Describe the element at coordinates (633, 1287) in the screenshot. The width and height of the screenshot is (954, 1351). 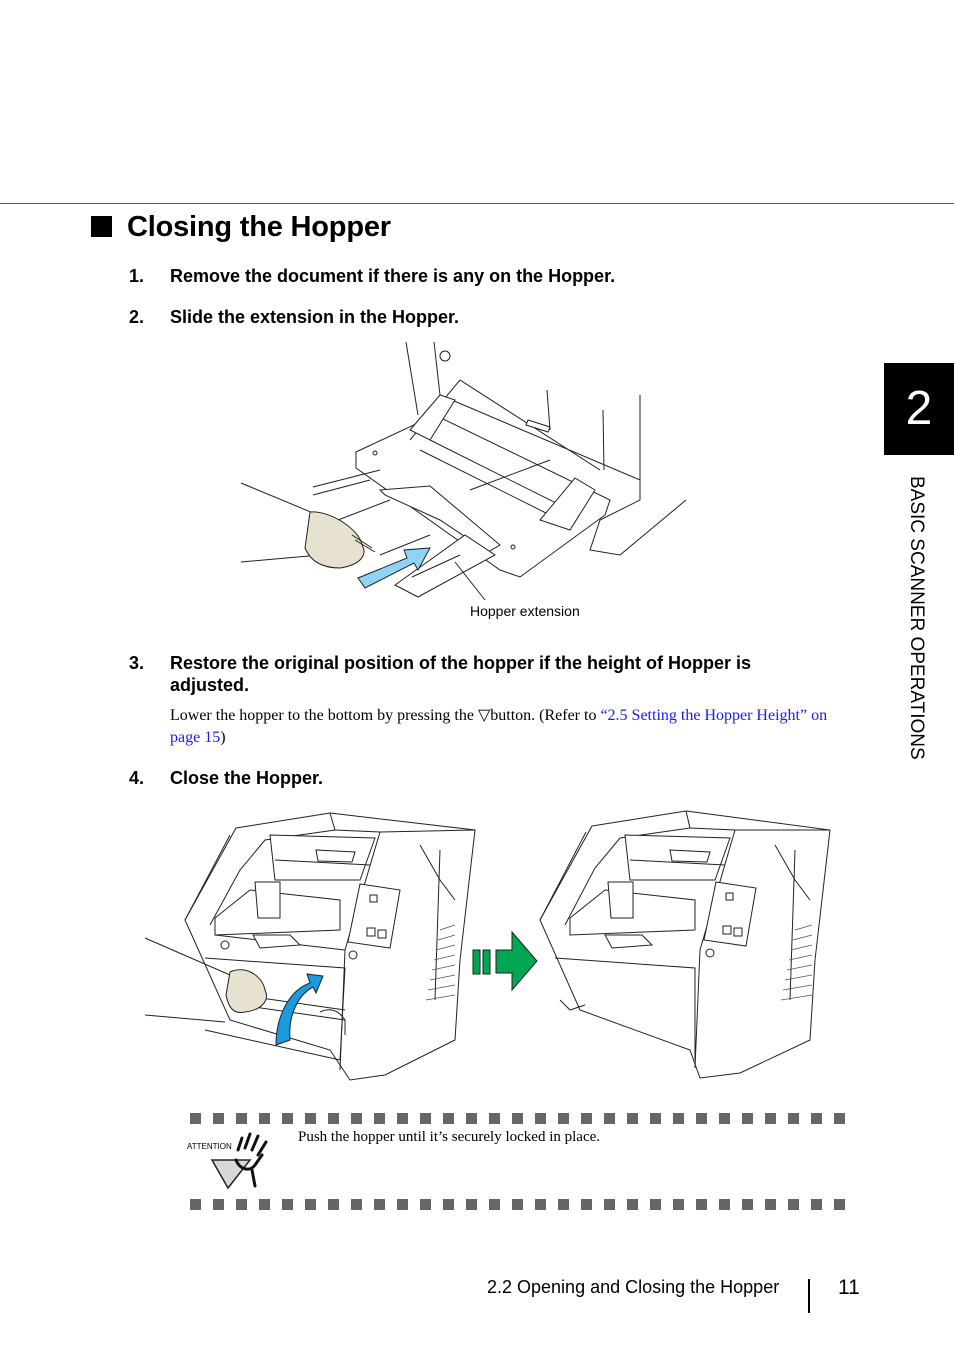
I see `footer-section-title: 2.2 Opening and Closing the Hopper` at that location.